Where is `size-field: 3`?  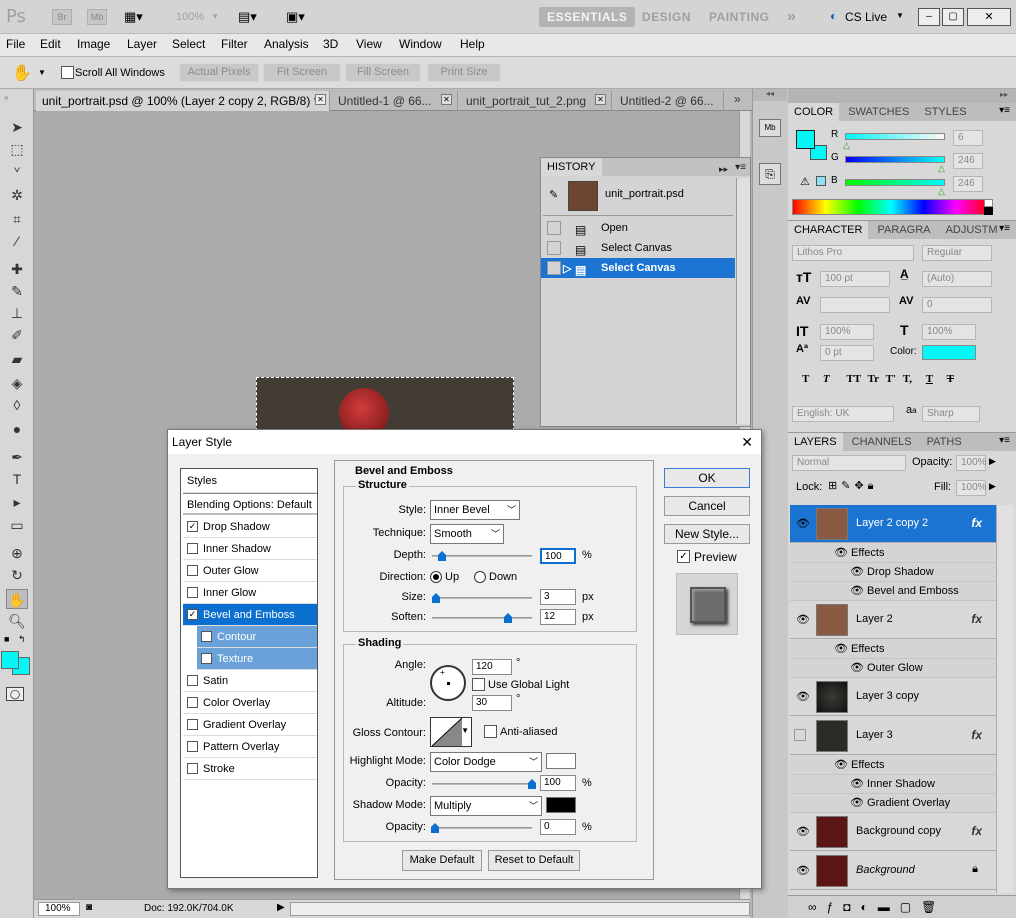
size-field: 3 is located at coordinates (558, 597).